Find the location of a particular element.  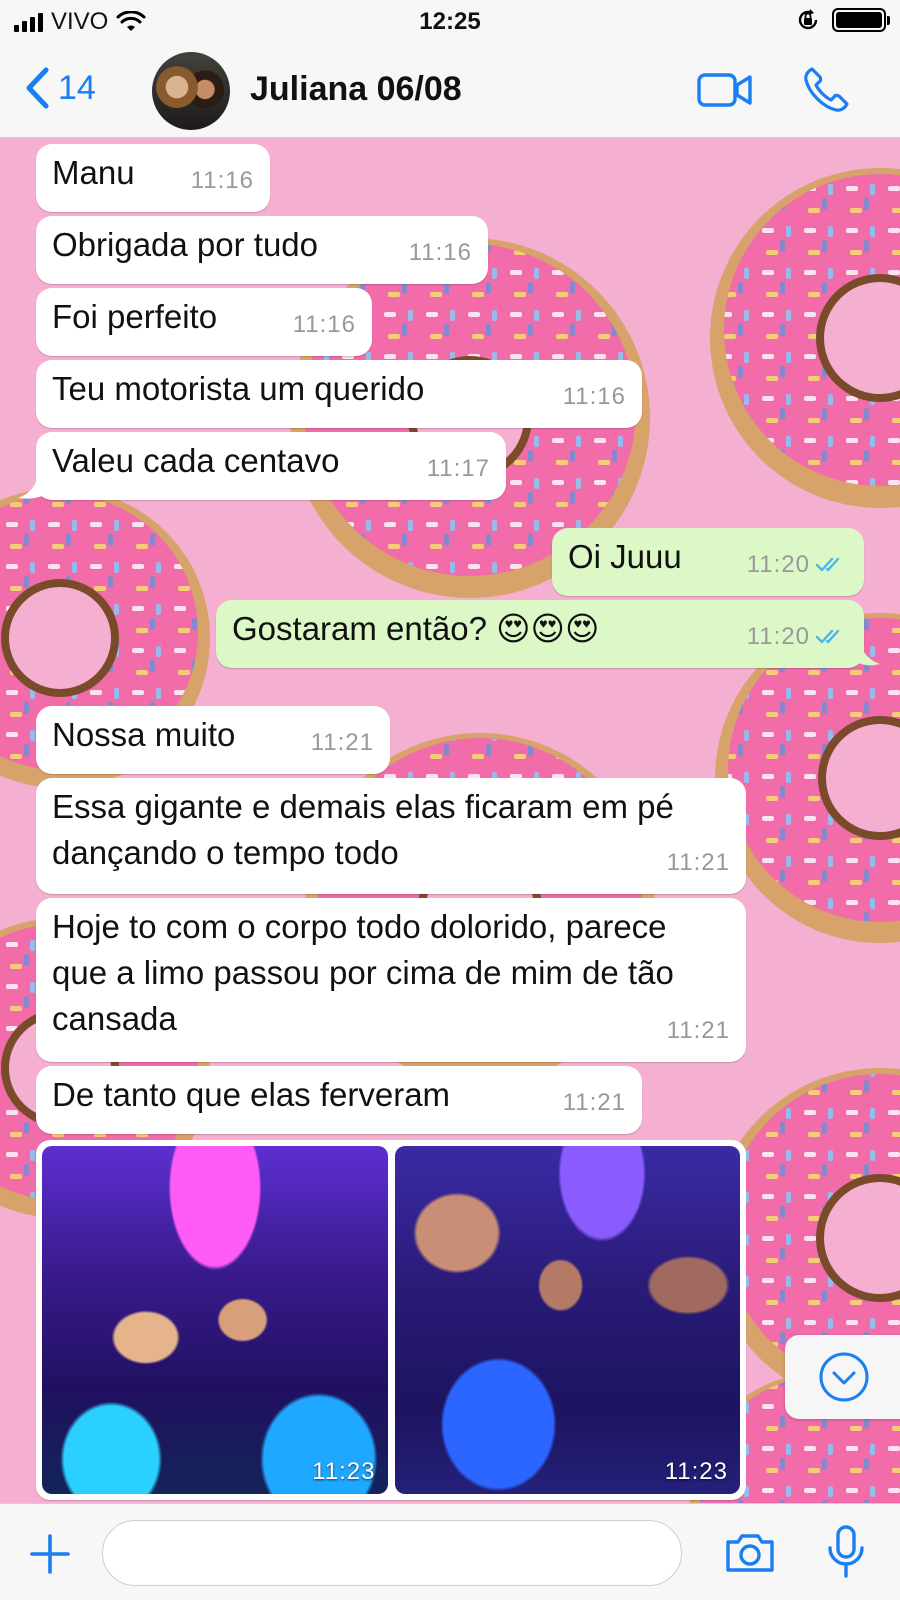

message-text: Obrigada por tudo is located at coordinates (185, 244).